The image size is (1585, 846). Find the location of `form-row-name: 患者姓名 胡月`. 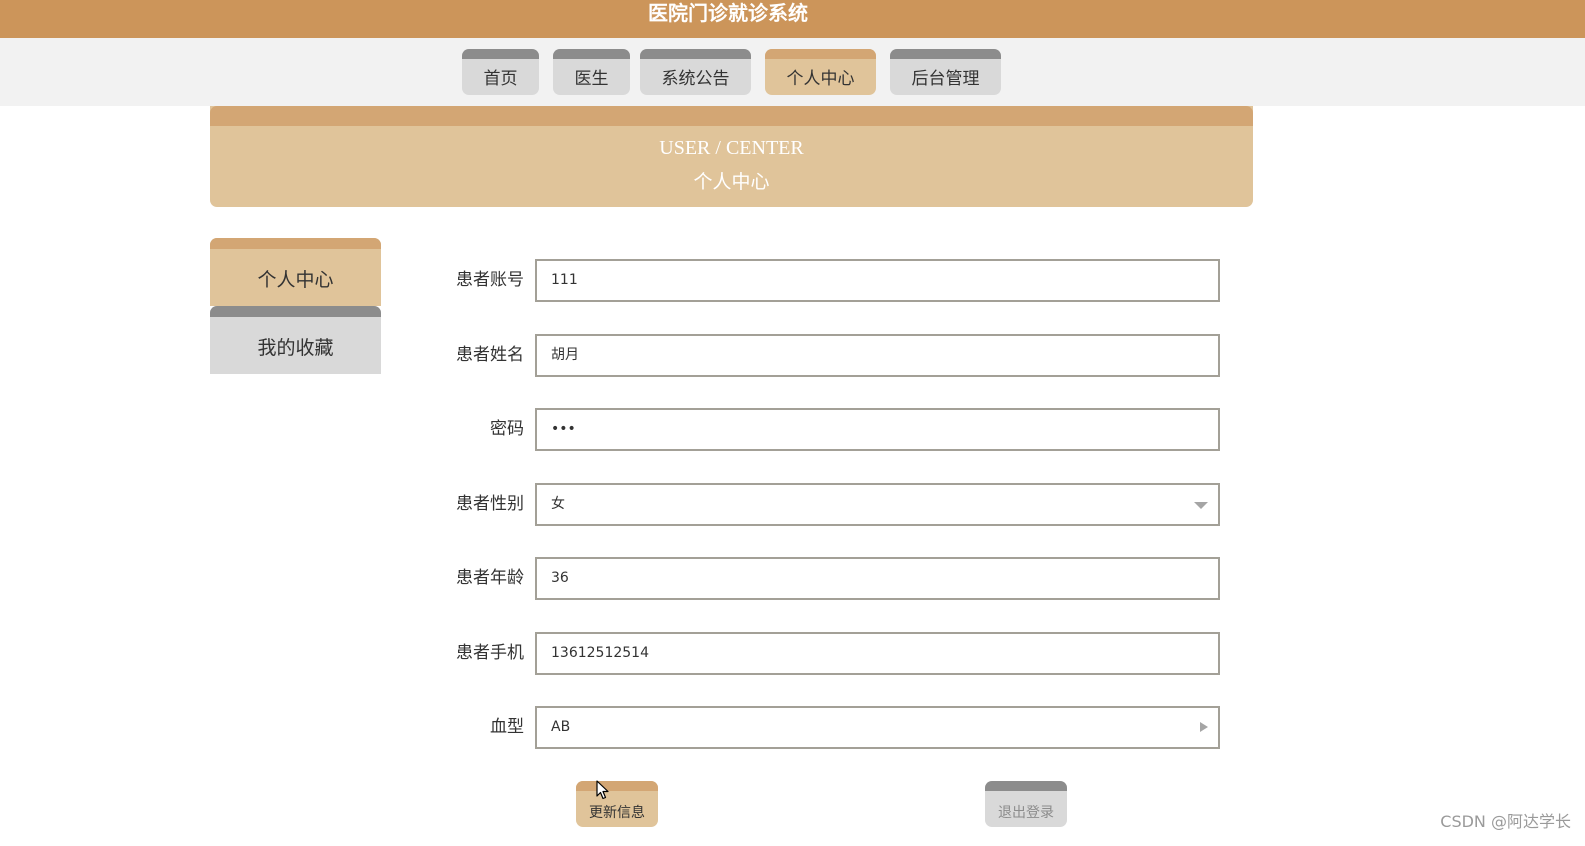

form-row-name: 患者姓名 胡月 is located at coordinates (821, 355).